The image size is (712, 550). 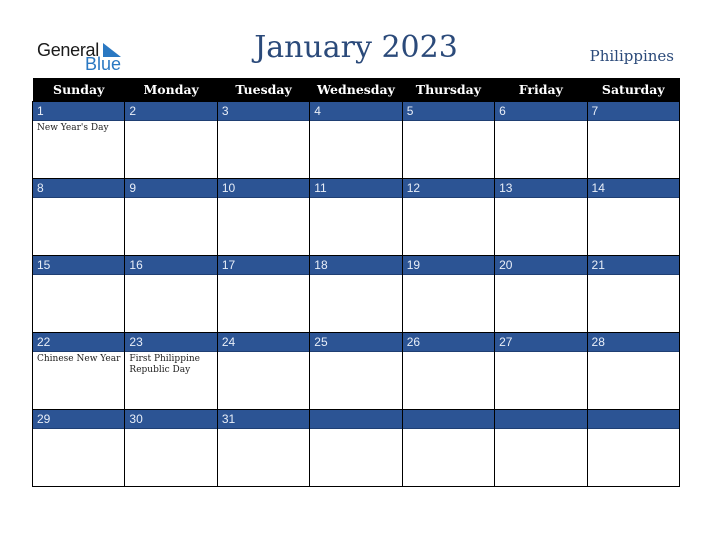 I want to click on day-cell: 24, so click(x=263, y=371).